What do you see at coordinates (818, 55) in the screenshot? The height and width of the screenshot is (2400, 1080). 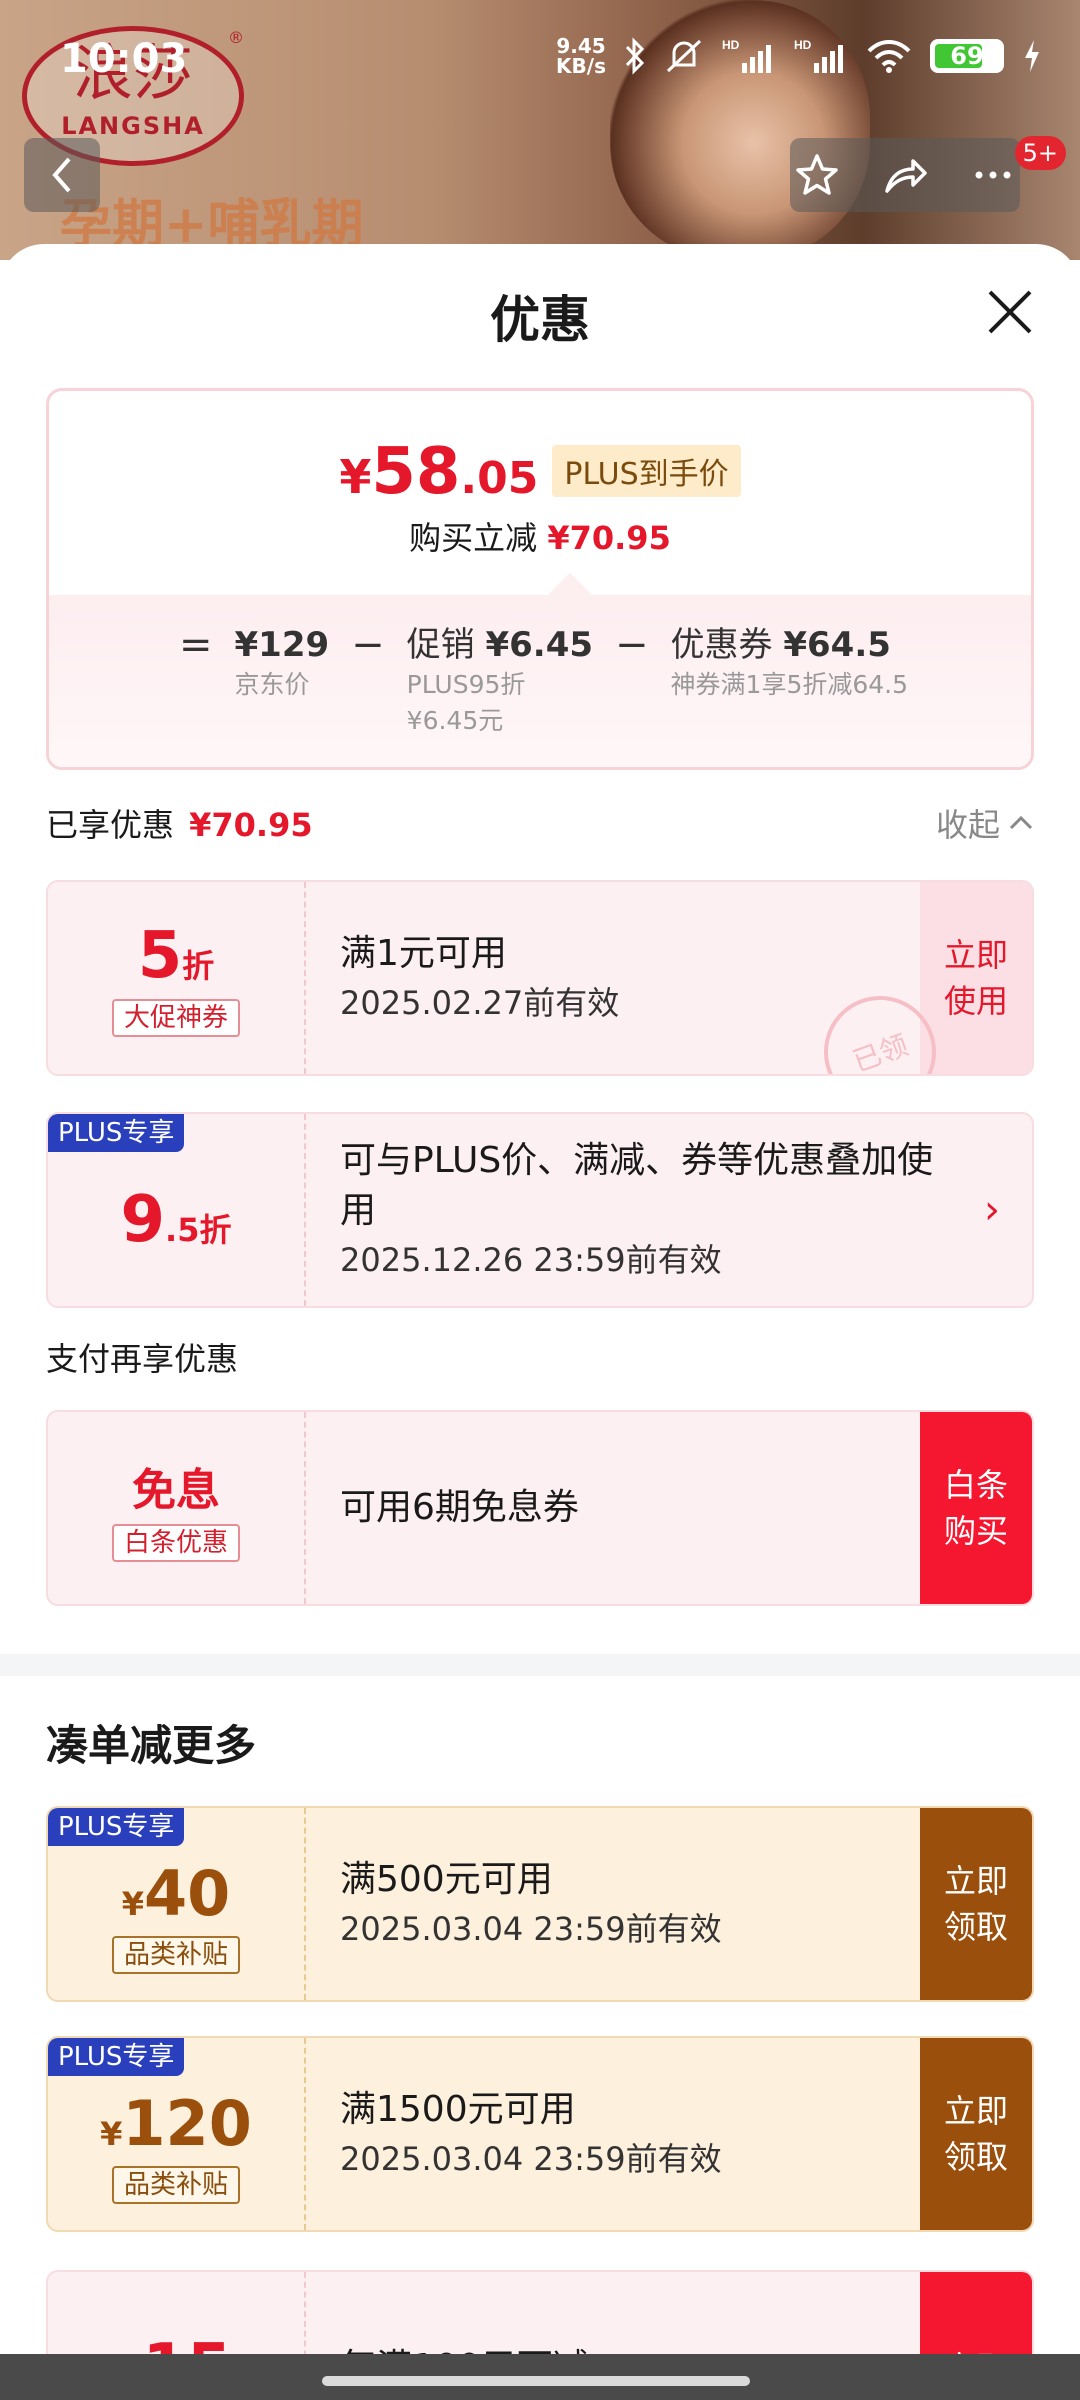 I see `signal-hd-2-icon: HD` at bounding box center [818, 55].